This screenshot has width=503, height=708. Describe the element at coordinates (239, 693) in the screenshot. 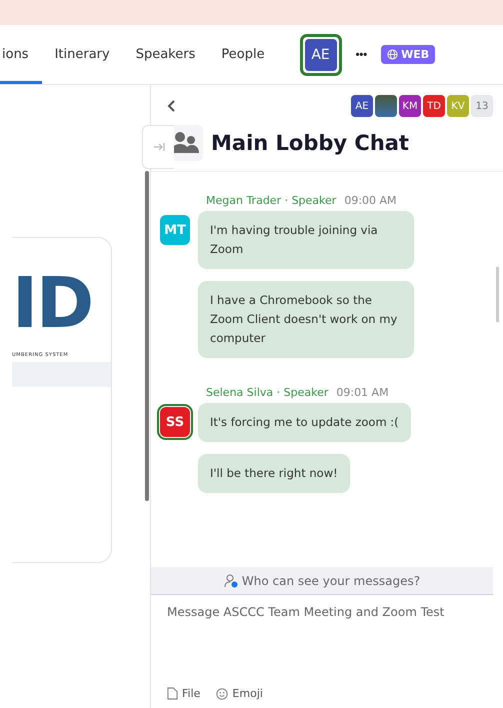

I see `composer-action: Emoji` at that location.